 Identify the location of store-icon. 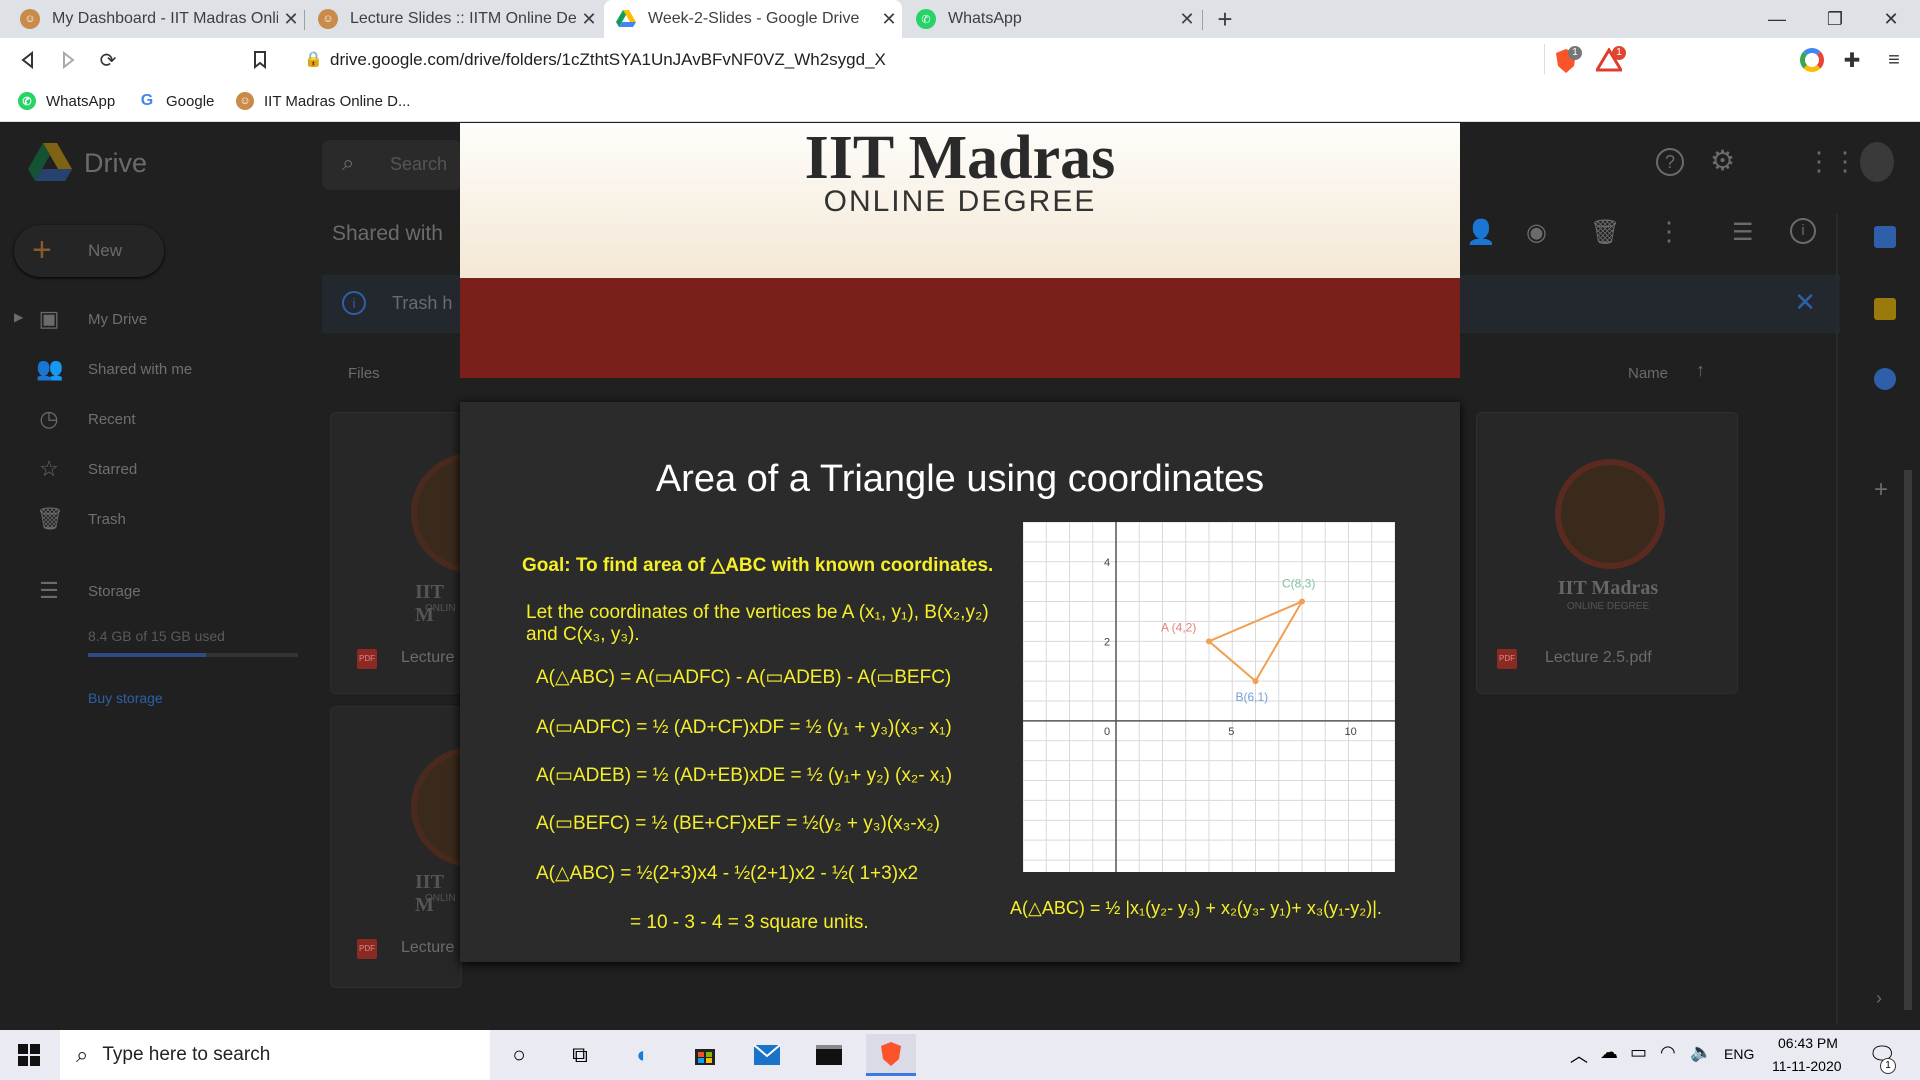
(705, 1055).